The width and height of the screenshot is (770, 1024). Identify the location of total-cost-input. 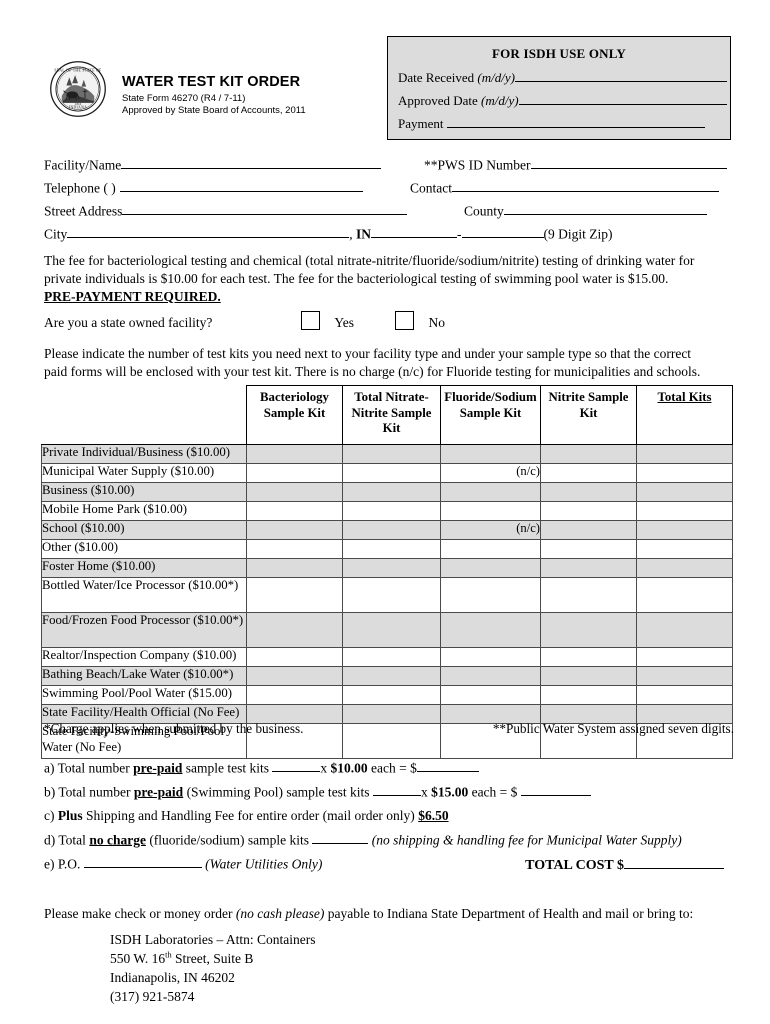
(674, 862).